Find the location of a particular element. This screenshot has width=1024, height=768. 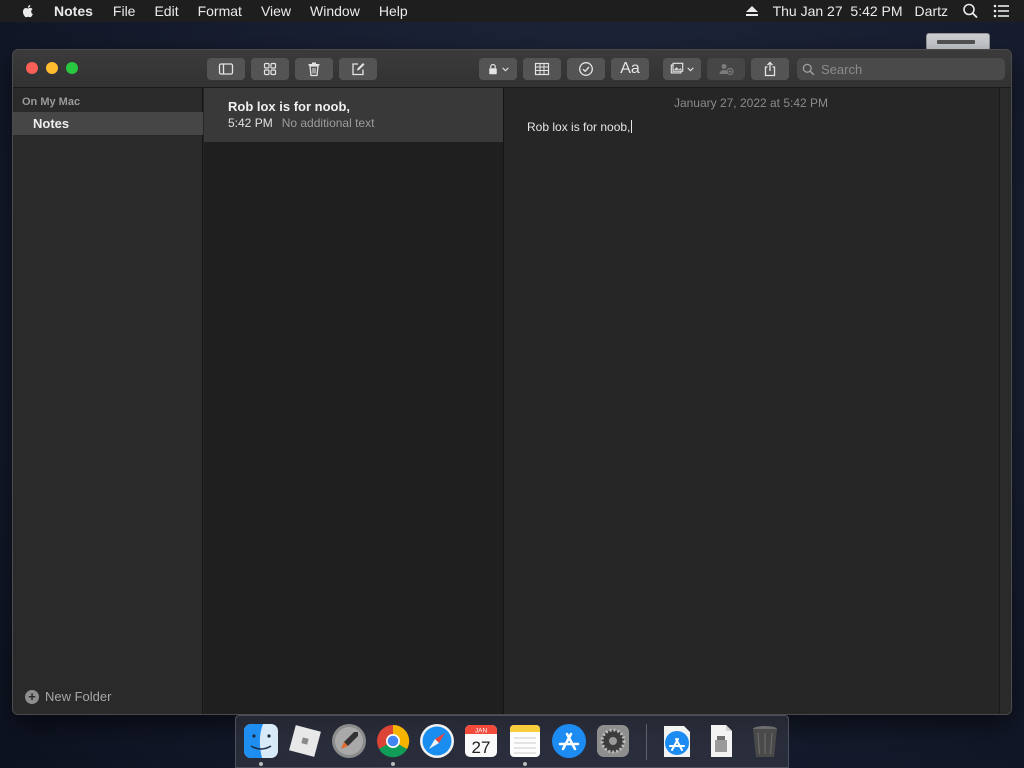

gallery-view-button is located at coordinates (270, 69).